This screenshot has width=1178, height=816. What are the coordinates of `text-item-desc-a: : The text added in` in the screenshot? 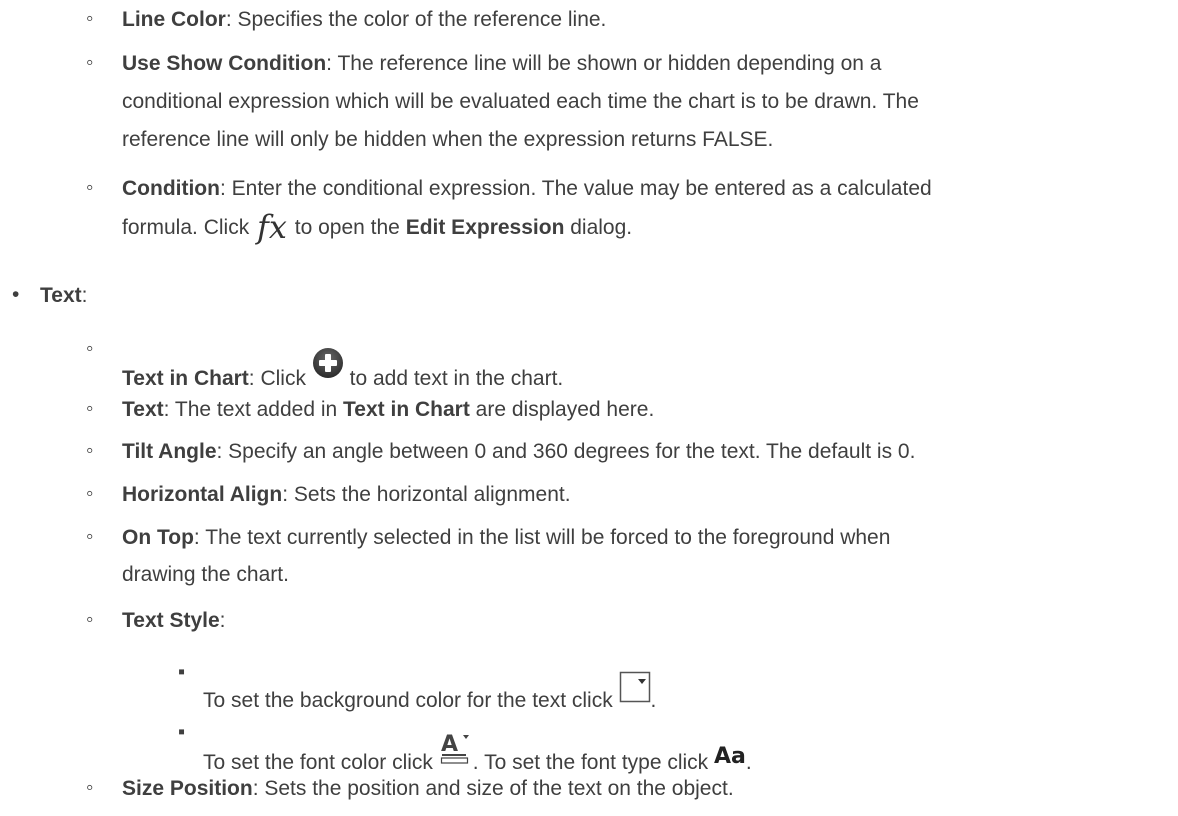 It's located at (253, 409).